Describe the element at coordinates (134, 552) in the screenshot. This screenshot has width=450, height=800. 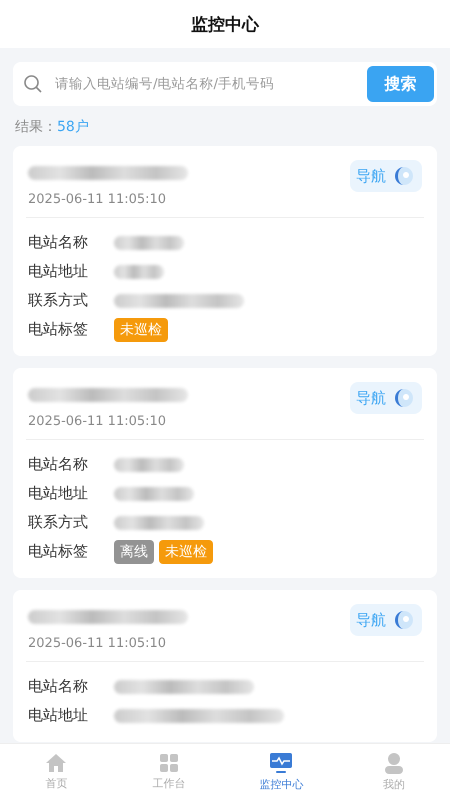
I see `status-tag: 离线` at that location.